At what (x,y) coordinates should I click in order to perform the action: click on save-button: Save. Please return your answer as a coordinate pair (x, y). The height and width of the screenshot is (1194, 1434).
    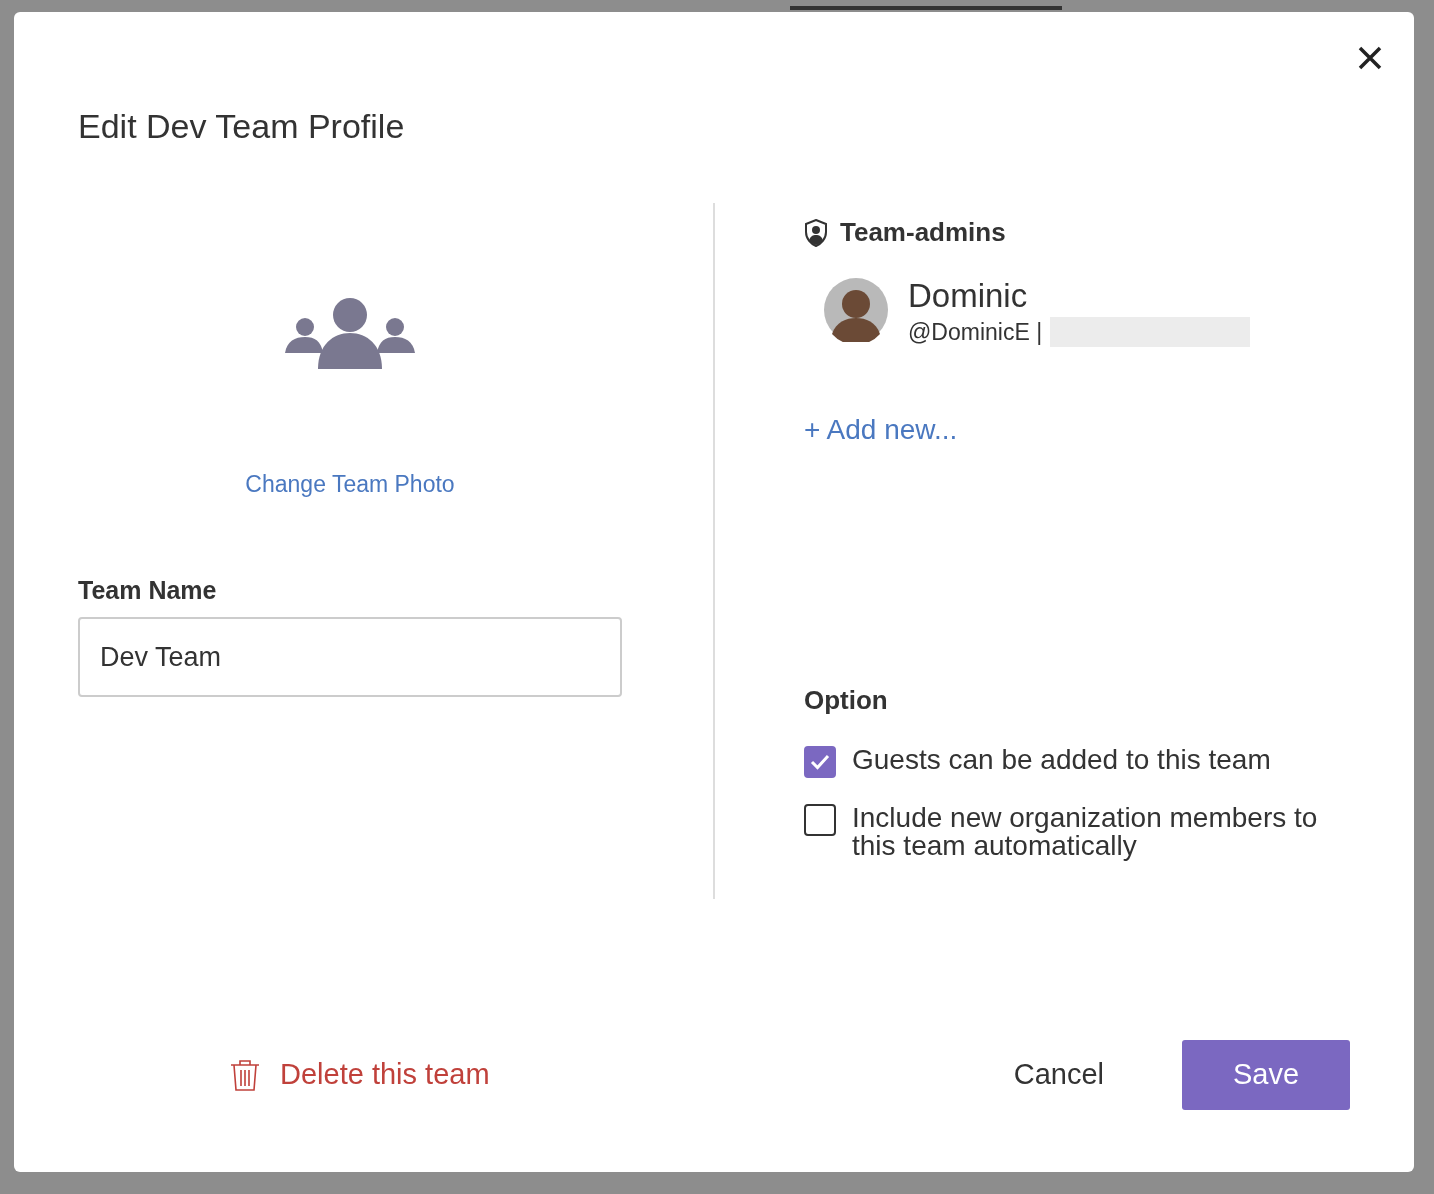
    Looking at the image, I should click on (1266, 1075).